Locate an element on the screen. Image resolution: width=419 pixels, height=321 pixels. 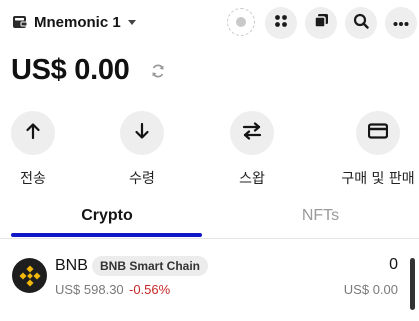
copy-icon is located at coordinates (321, 23).